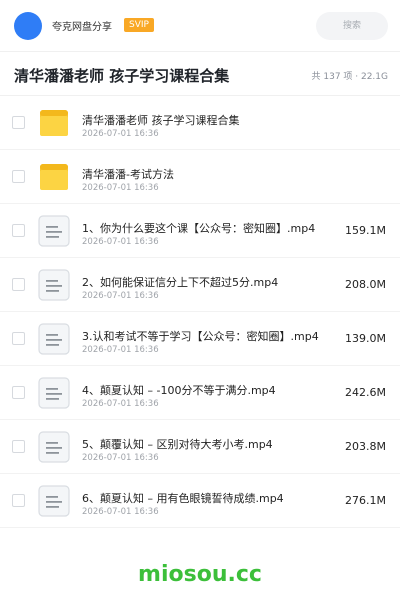  What do you see at coordinates (352, 26) in the screenshot?
I see `search-input` at bounding box center [352, 26].